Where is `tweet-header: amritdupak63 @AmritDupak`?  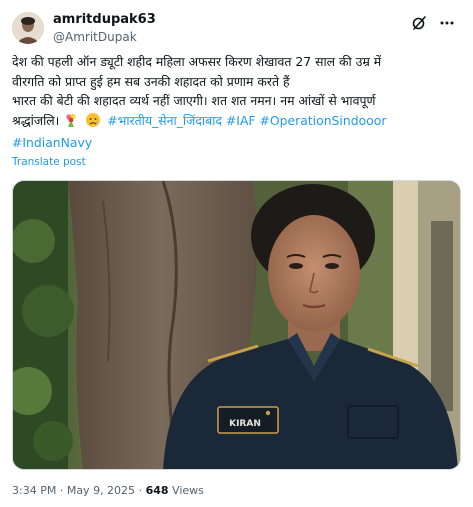
tweet-header: amritdupak63 @AmritDupak is located at coordinates (236, 30).